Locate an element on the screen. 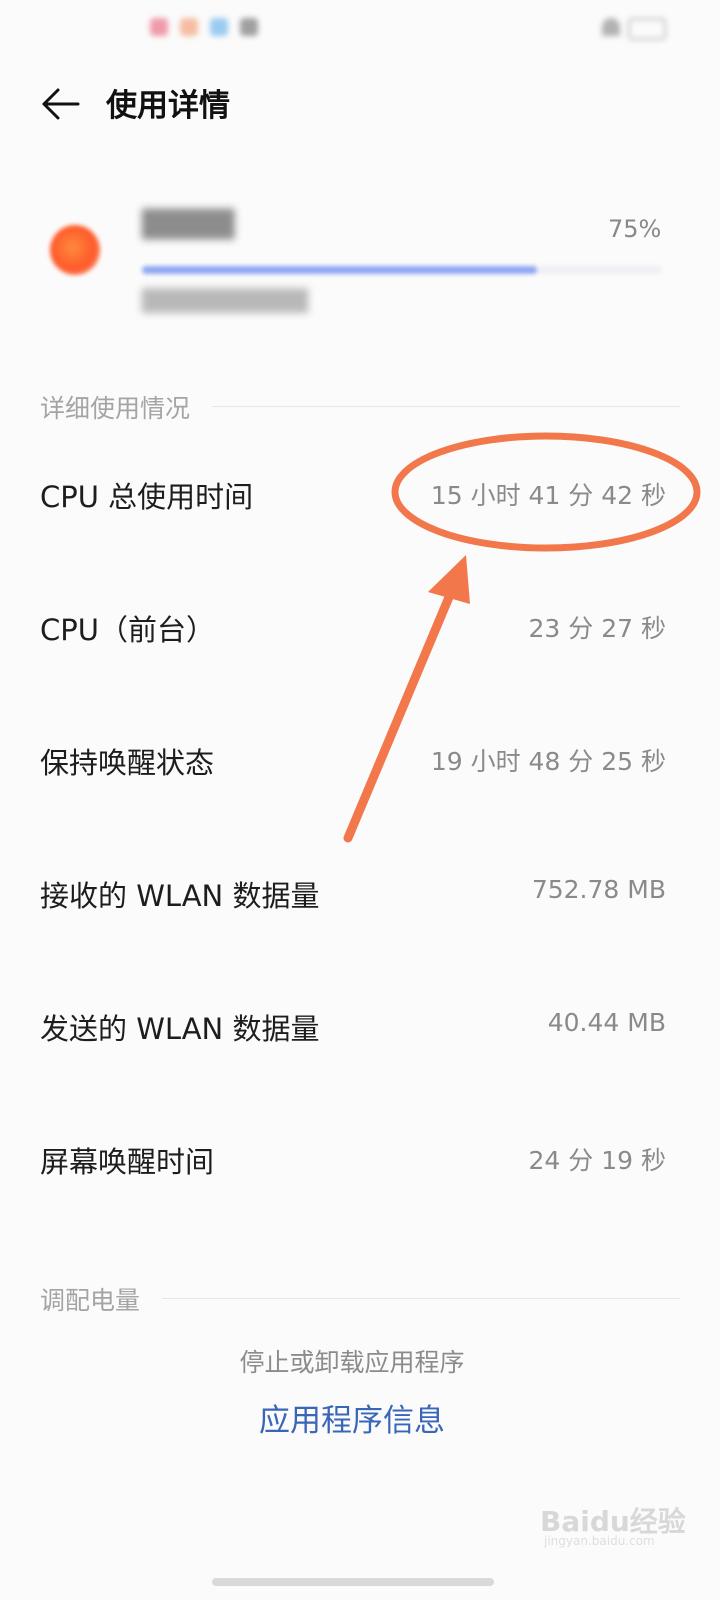 This screenshot has height=1600, width=720. row-label: CPU（前台） is located at coordinates (127, 630).